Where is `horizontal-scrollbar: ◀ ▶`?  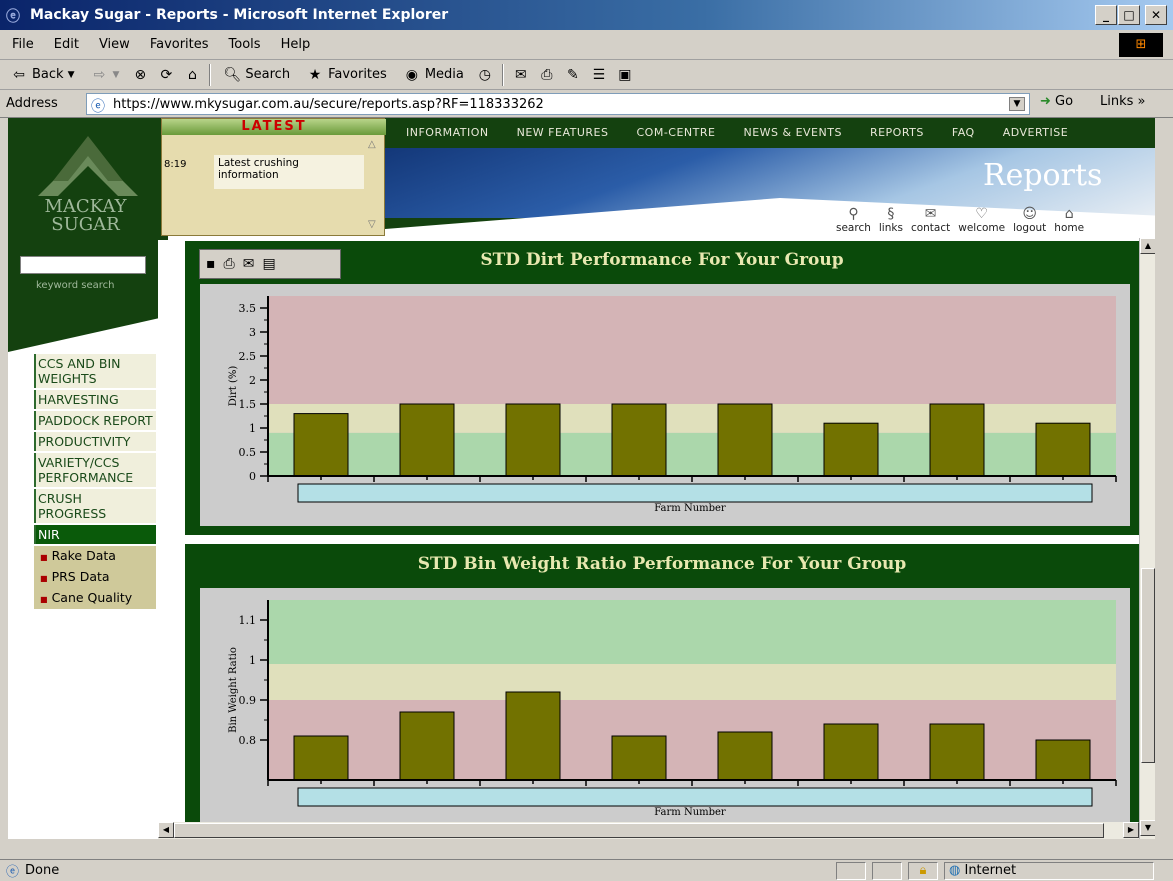
horizontal-scrollbar: ◀ ▶ is located at coordinates (648, 830).